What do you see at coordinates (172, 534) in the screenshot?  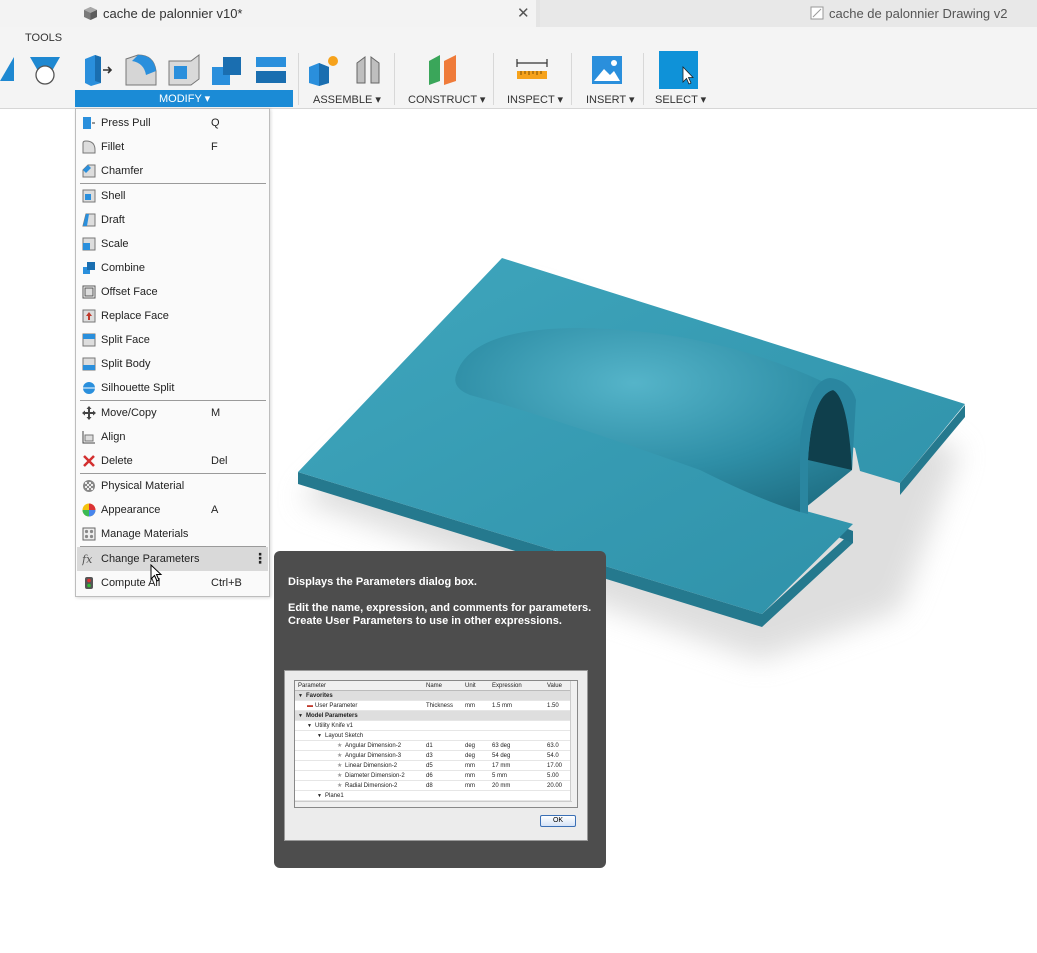 I see `menu-item-manage-materials: Manage Materials` at bounding box center [172, 534].